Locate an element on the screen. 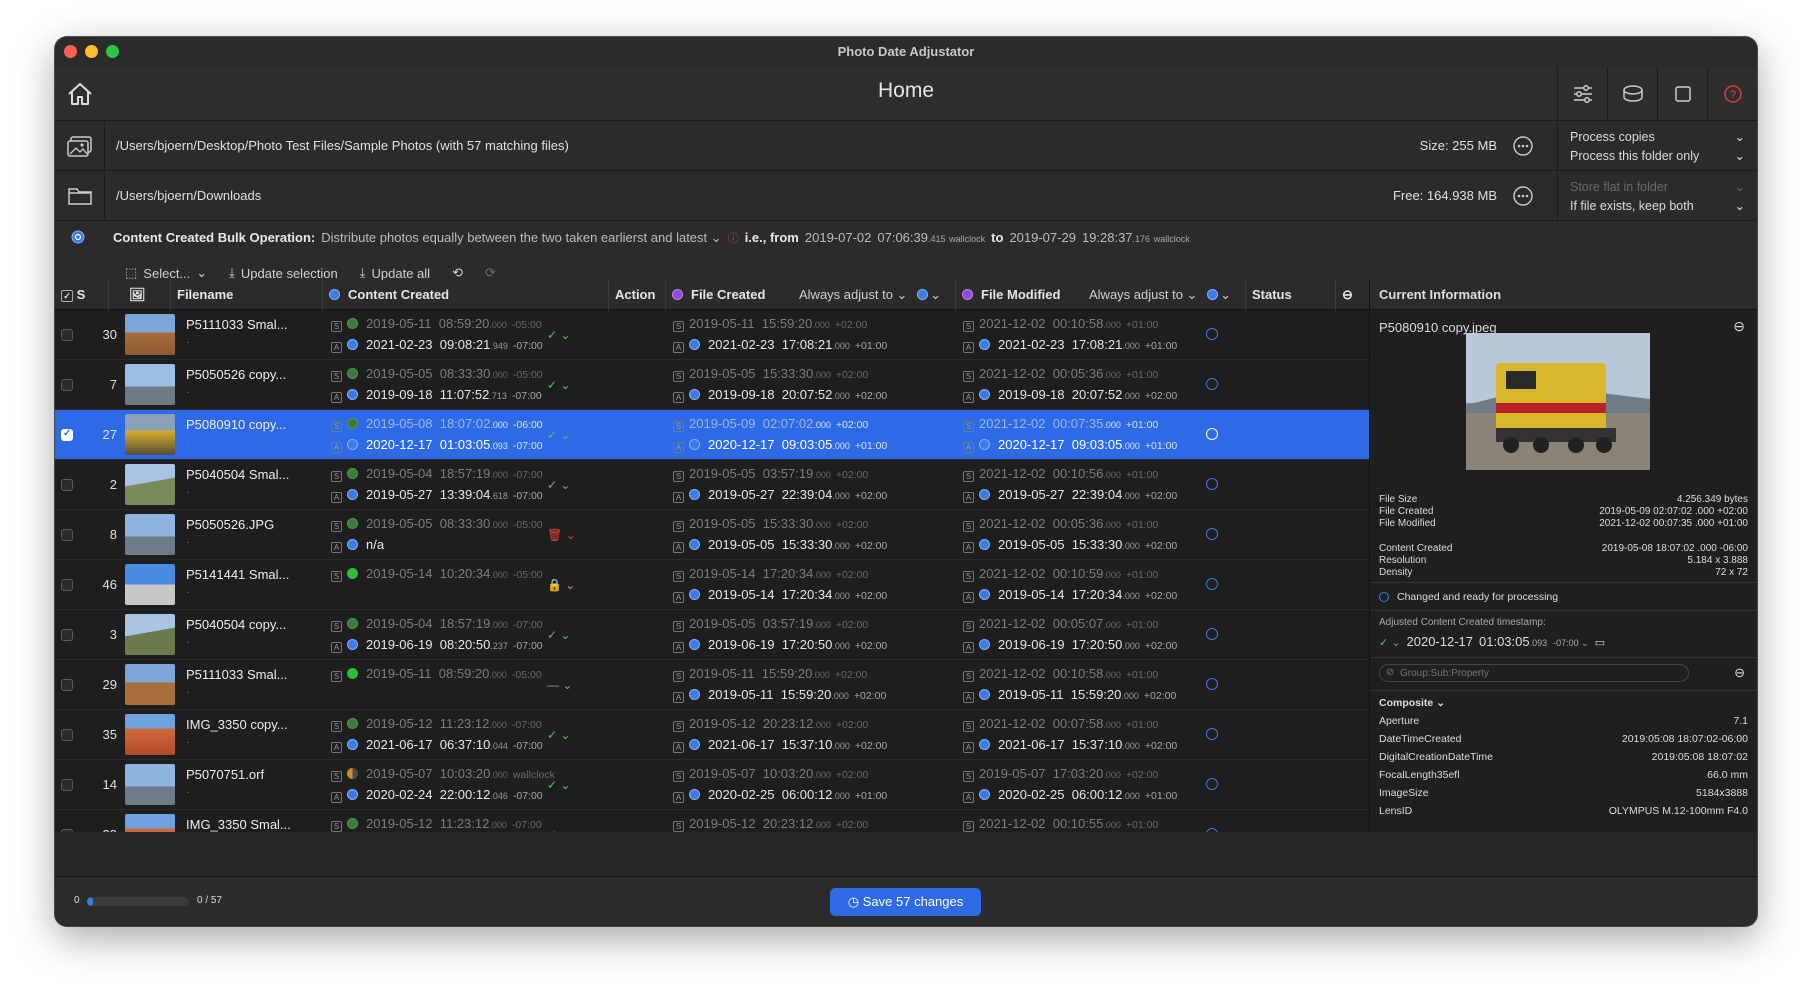 The image size is (1812, 1001). sort-column-header: S is located at coordinates (81, 294).